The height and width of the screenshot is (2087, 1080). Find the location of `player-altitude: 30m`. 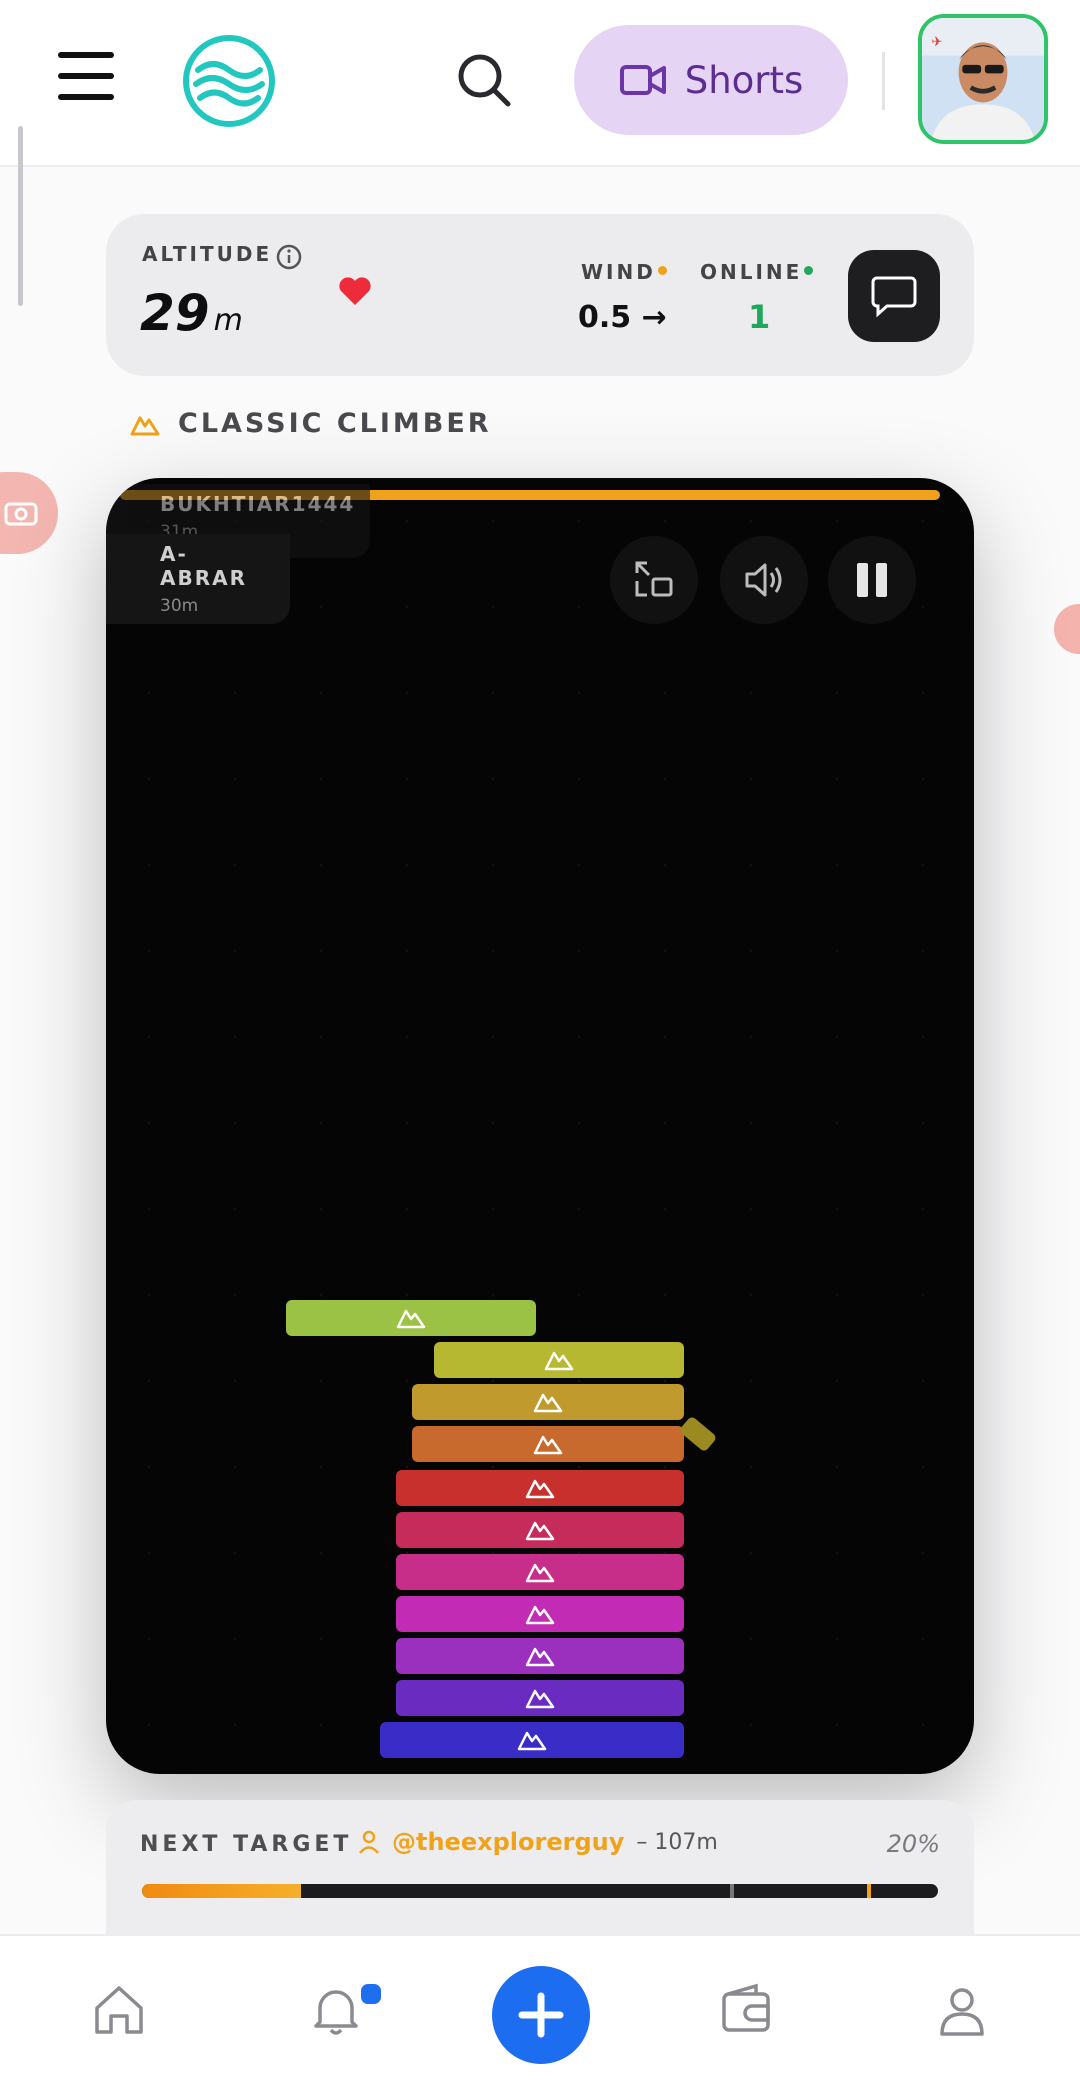

player-altitude: 30m is located at coordinates (179, 606).